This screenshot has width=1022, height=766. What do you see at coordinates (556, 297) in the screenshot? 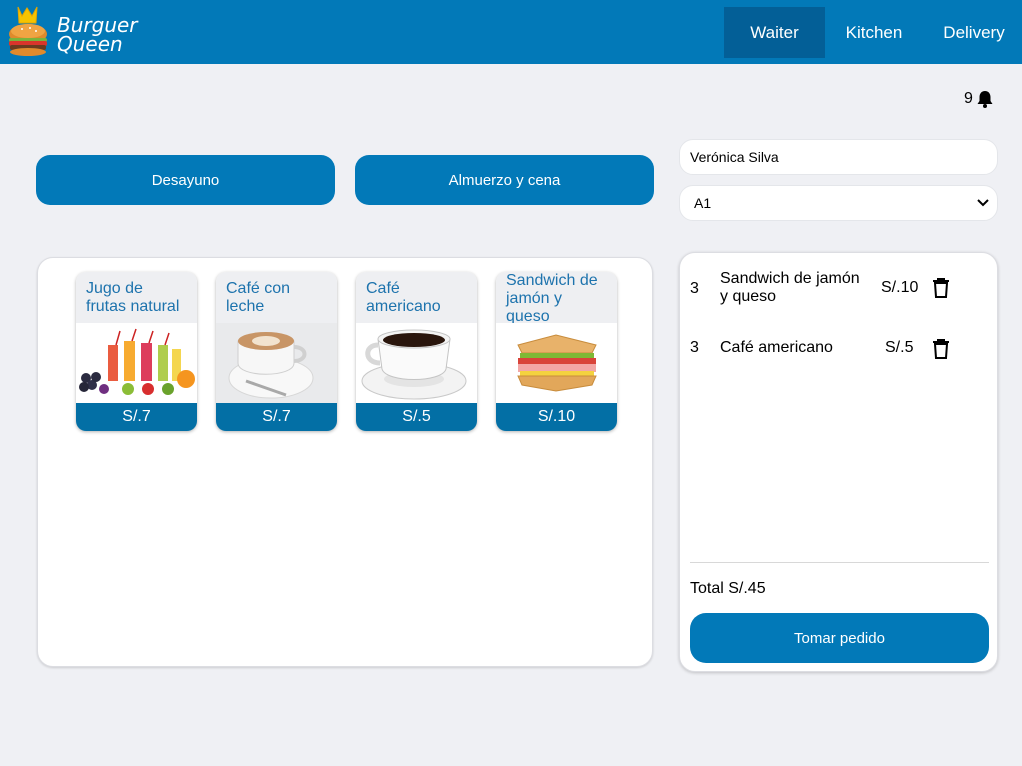
I see `product-name: Sandwich de jamón y queso` at bounding box center [556, 297].